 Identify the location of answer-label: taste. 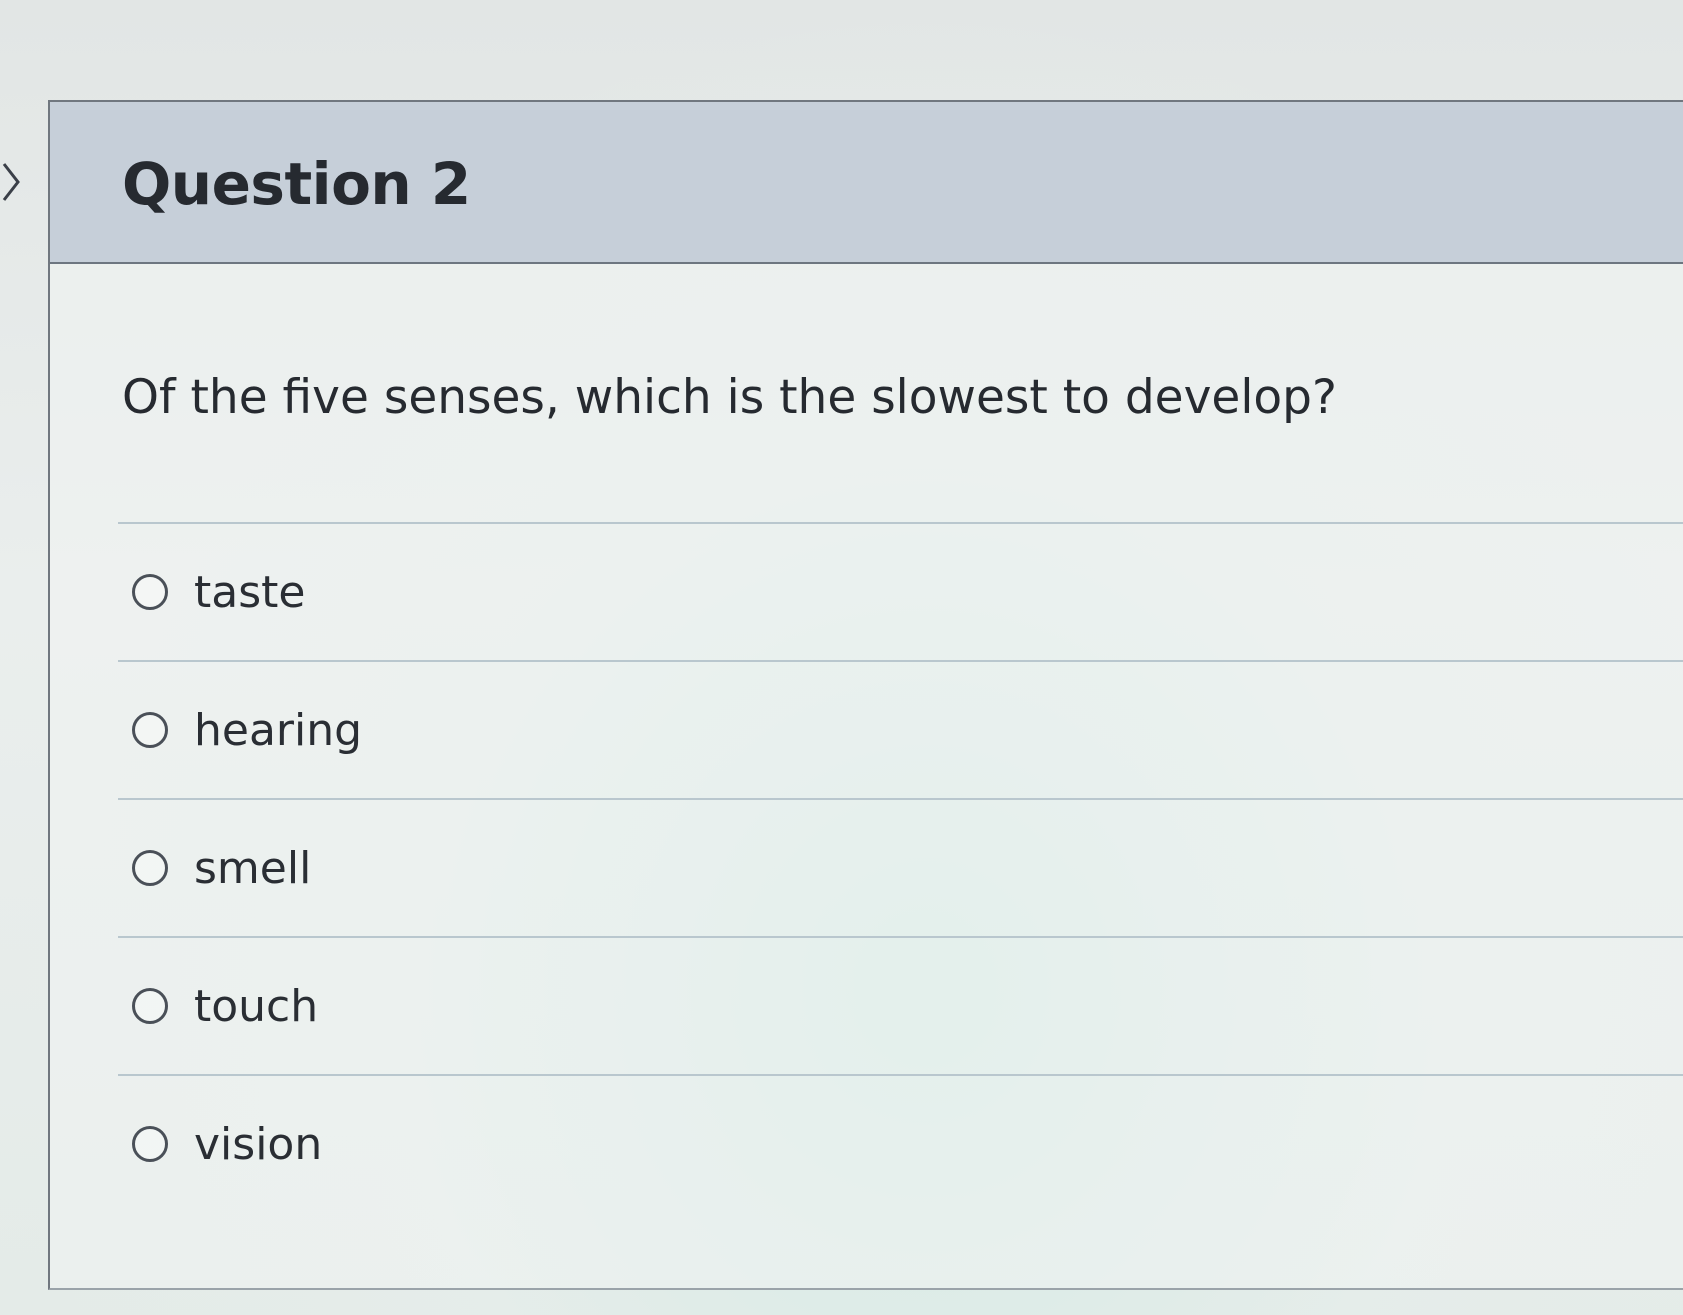
(250, 592).